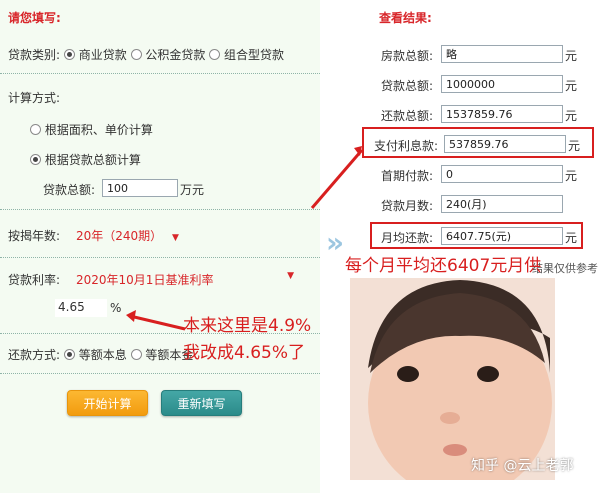 The width and height of the screenshot is (615, 493). I want to click on arrow-to-interest, so click(337, 179).